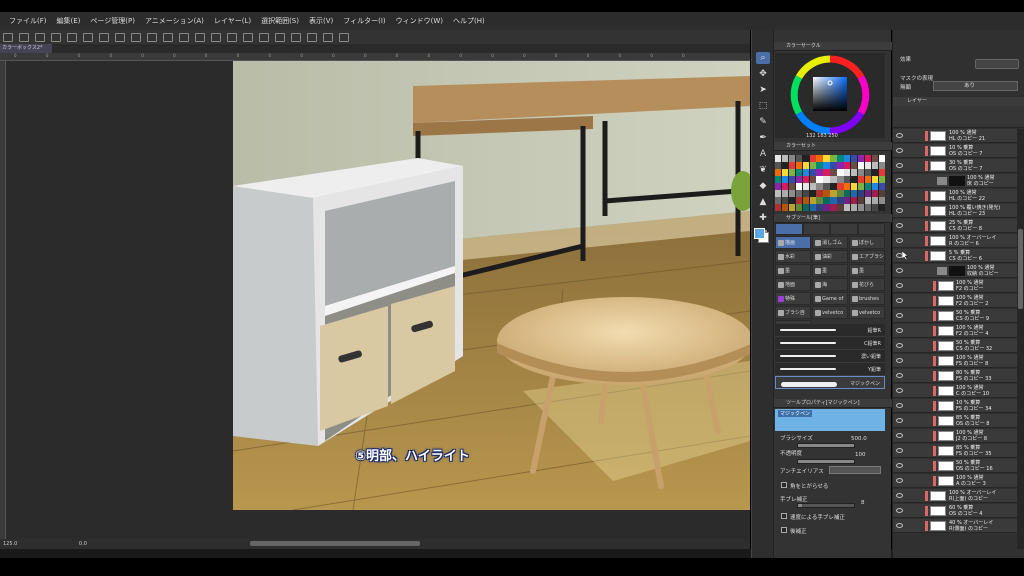  What do you see at coordinates (763, 154) in the screenshot?
I see `text-tool-icon: A` at bounding box center [763, 154].